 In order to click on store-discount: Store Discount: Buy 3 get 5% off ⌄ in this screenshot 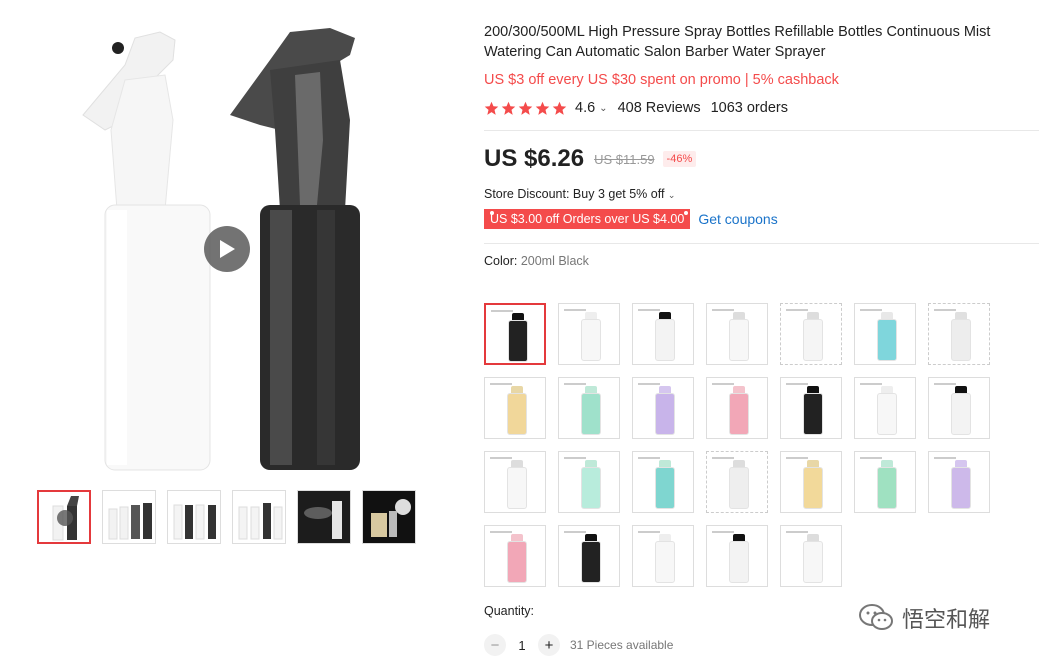, I will do `click(761, 194)`.